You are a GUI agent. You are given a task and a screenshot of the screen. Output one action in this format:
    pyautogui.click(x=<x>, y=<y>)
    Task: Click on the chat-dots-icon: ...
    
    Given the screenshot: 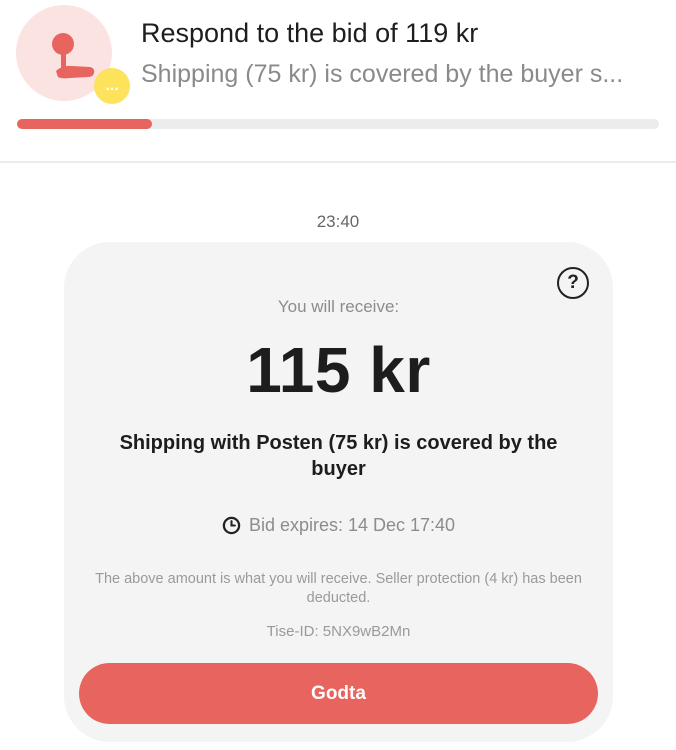 What is the action you would take?
    pyautogui.click(x=112, y=86)
    